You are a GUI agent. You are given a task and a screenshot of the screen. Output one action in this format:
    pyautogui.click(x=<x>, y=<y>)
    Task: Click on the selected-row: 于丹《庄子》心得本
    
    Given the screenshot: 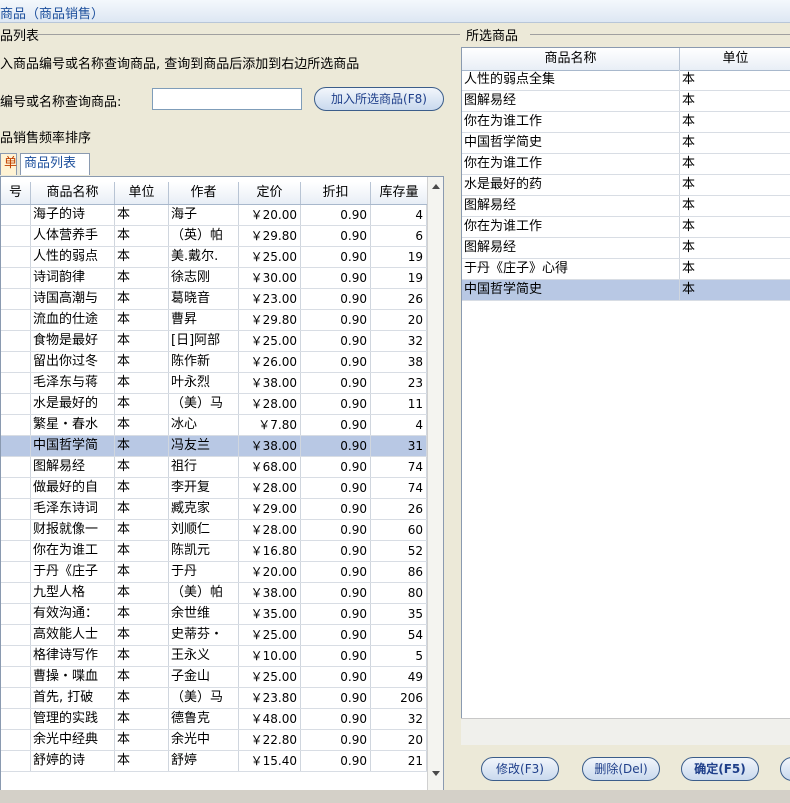 What is the action you would take?
    pyautogui.click(x=626, y=269)
    